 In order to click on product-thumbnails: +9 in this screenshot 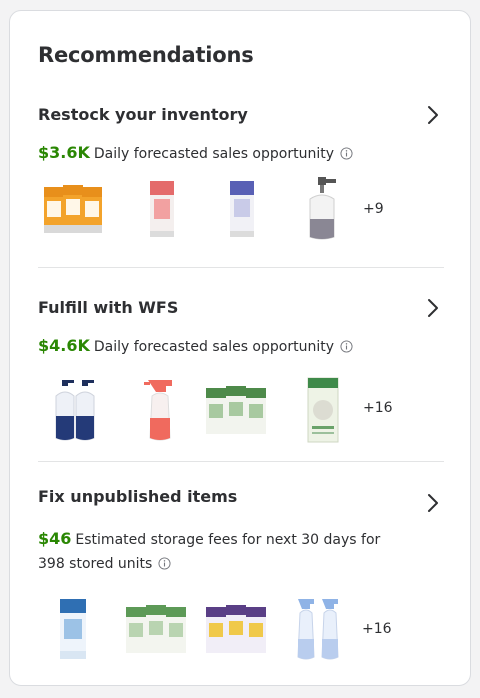, I will do `click(241, 210)`.